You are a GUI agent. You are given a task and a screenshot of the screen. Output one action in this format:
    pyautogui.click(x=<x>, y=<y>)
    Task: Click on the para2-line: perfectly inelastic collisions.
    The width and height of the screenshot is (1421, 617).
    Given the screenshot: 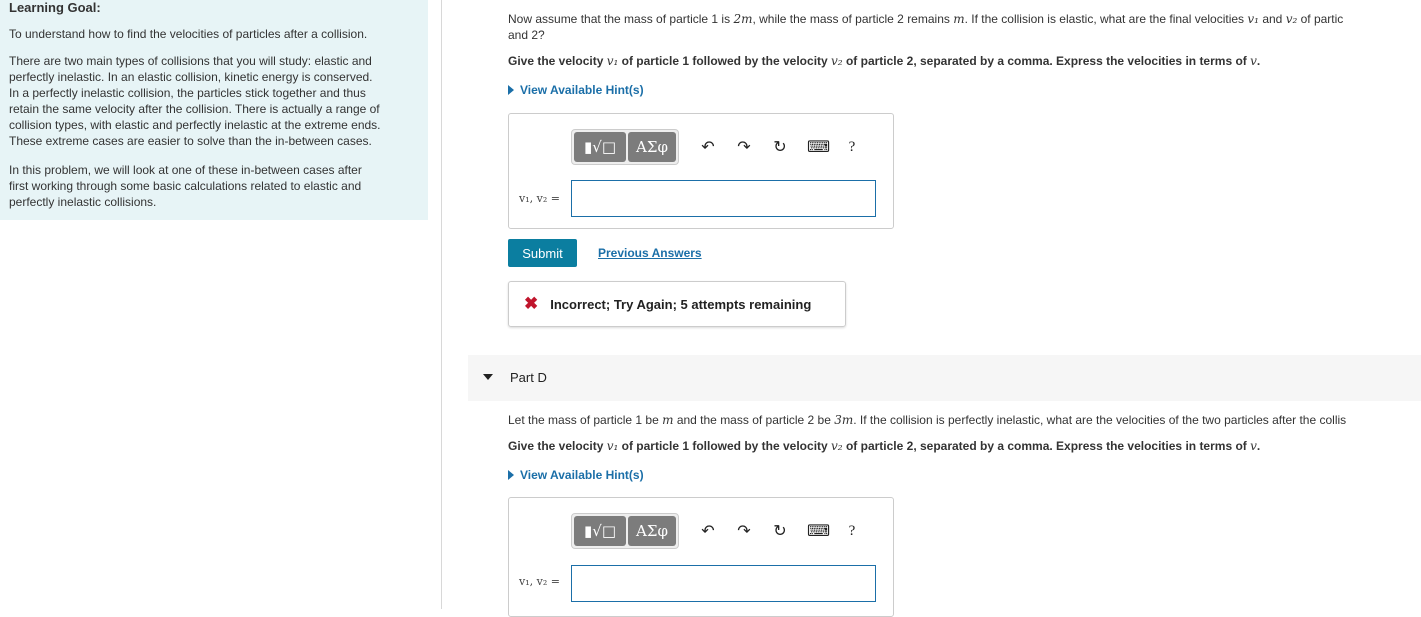 What is the action you would take?
    pyautogui.click(x=83, y=202)
    